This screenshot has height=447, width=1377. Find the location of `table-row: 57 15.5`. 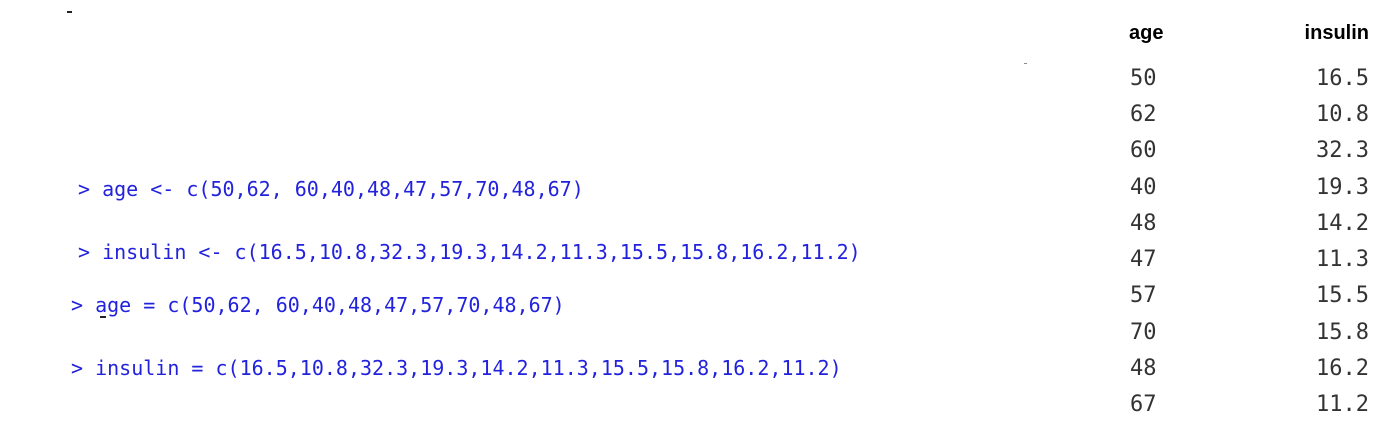

table-row: 57 15.5 is located at coordinates (1243, 296).